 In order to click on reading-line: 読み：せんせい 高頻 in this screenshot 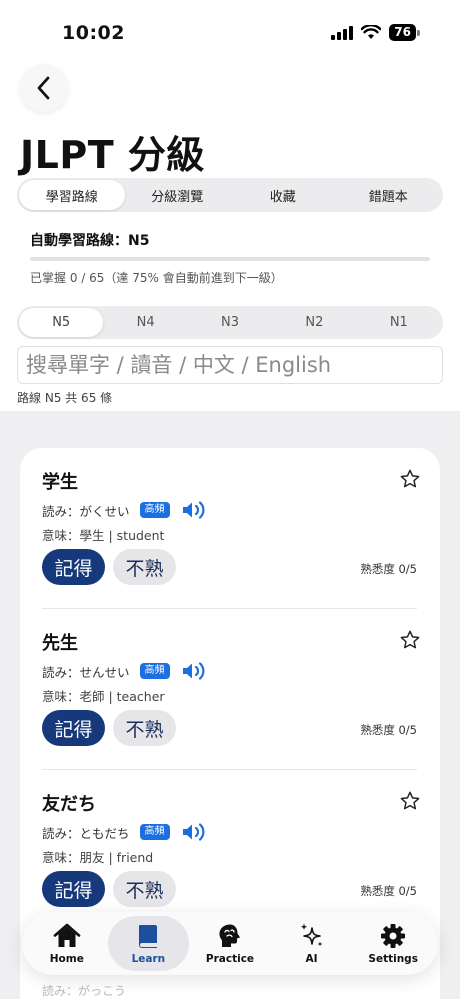, I will do `click(126, 671)`.